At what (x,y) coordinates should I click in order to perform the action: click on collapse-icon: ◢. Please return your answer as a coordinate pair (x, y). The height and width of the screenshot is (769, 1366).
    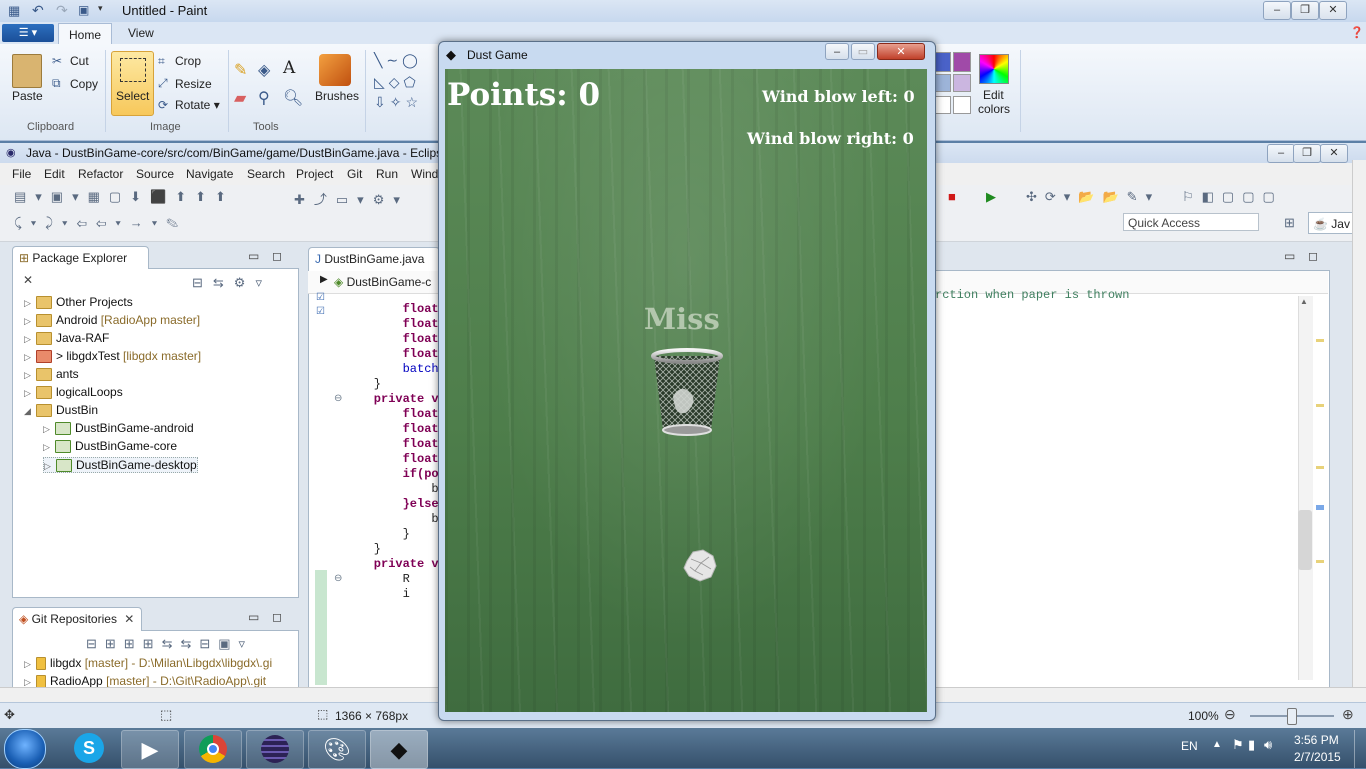
    Looking at the image, I should click on (30, 411).